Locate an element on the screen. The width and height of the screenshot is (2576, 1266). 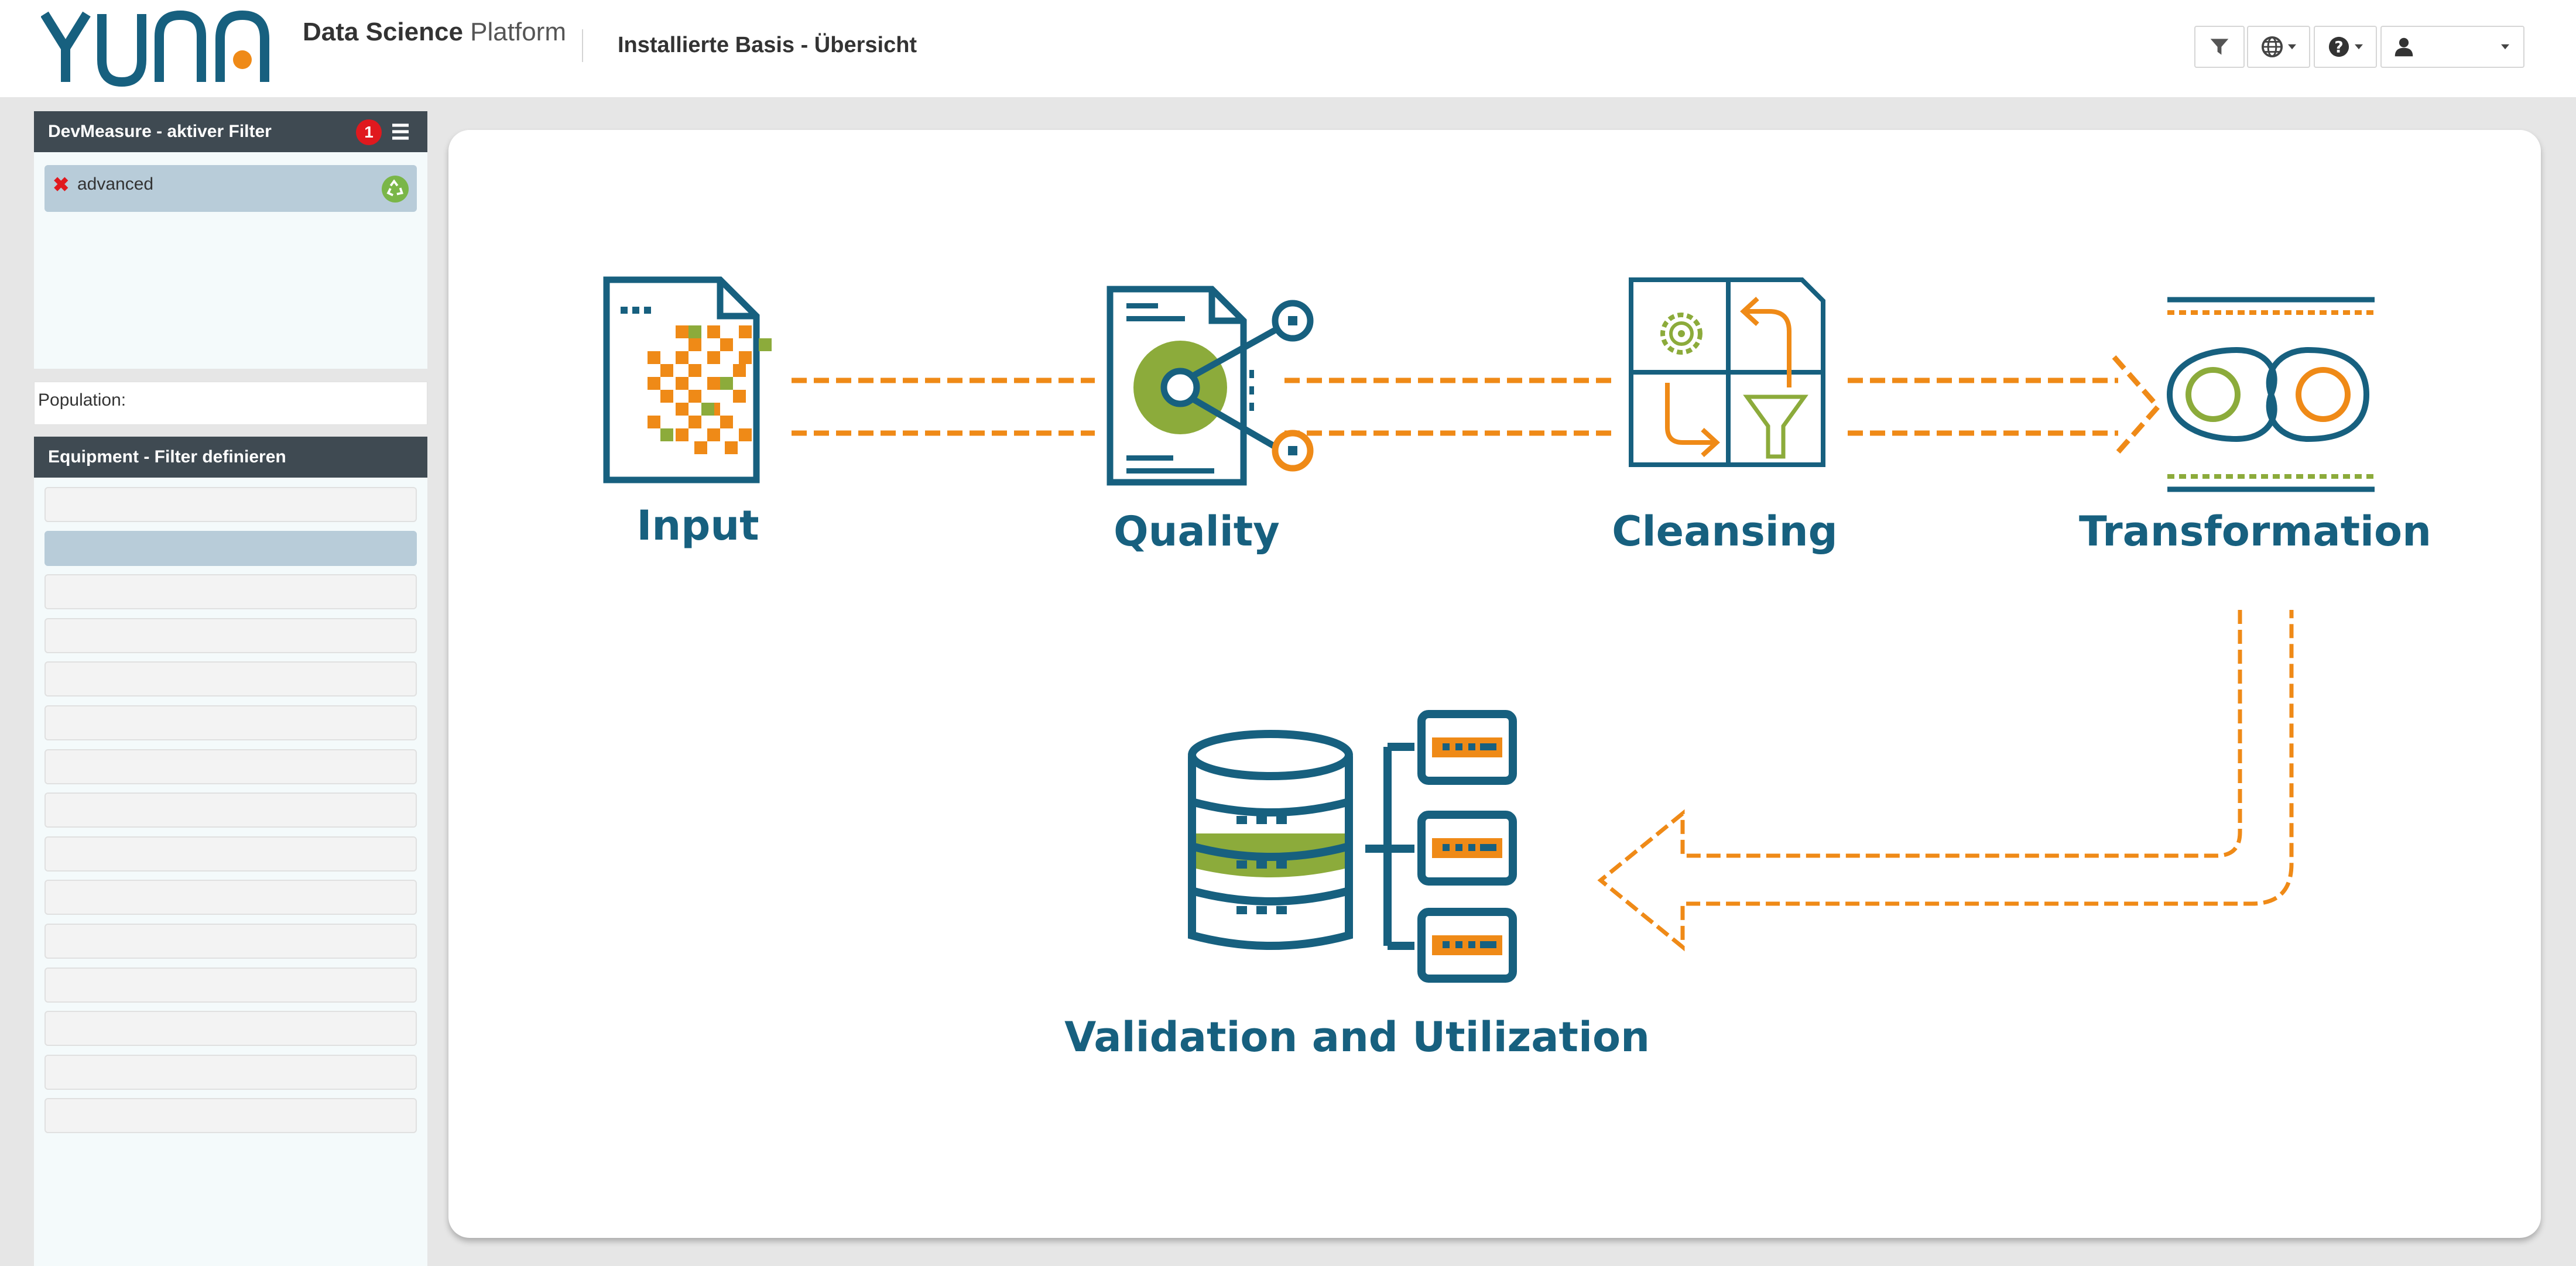
step-label-quality: Quality is located at coordinates (1197, 531).